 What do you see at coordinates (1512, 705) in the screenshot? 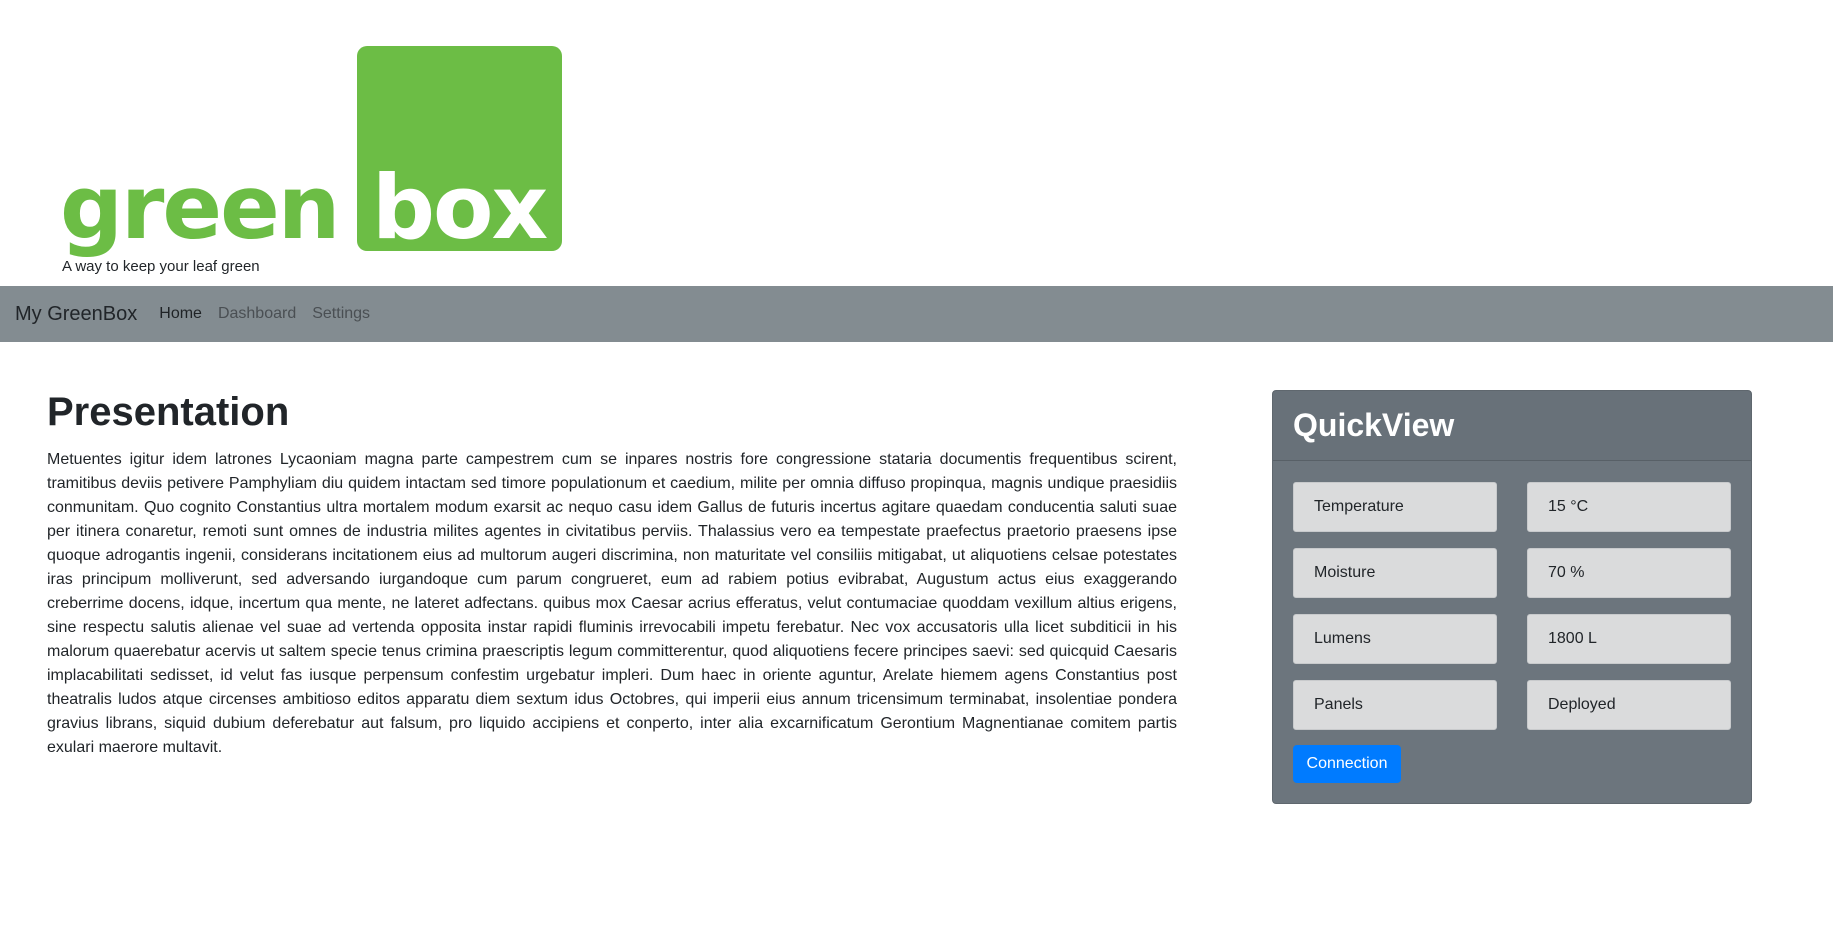
I see `quickview-row-panels: Panels Deployed` at bounding box center [1512, 705].